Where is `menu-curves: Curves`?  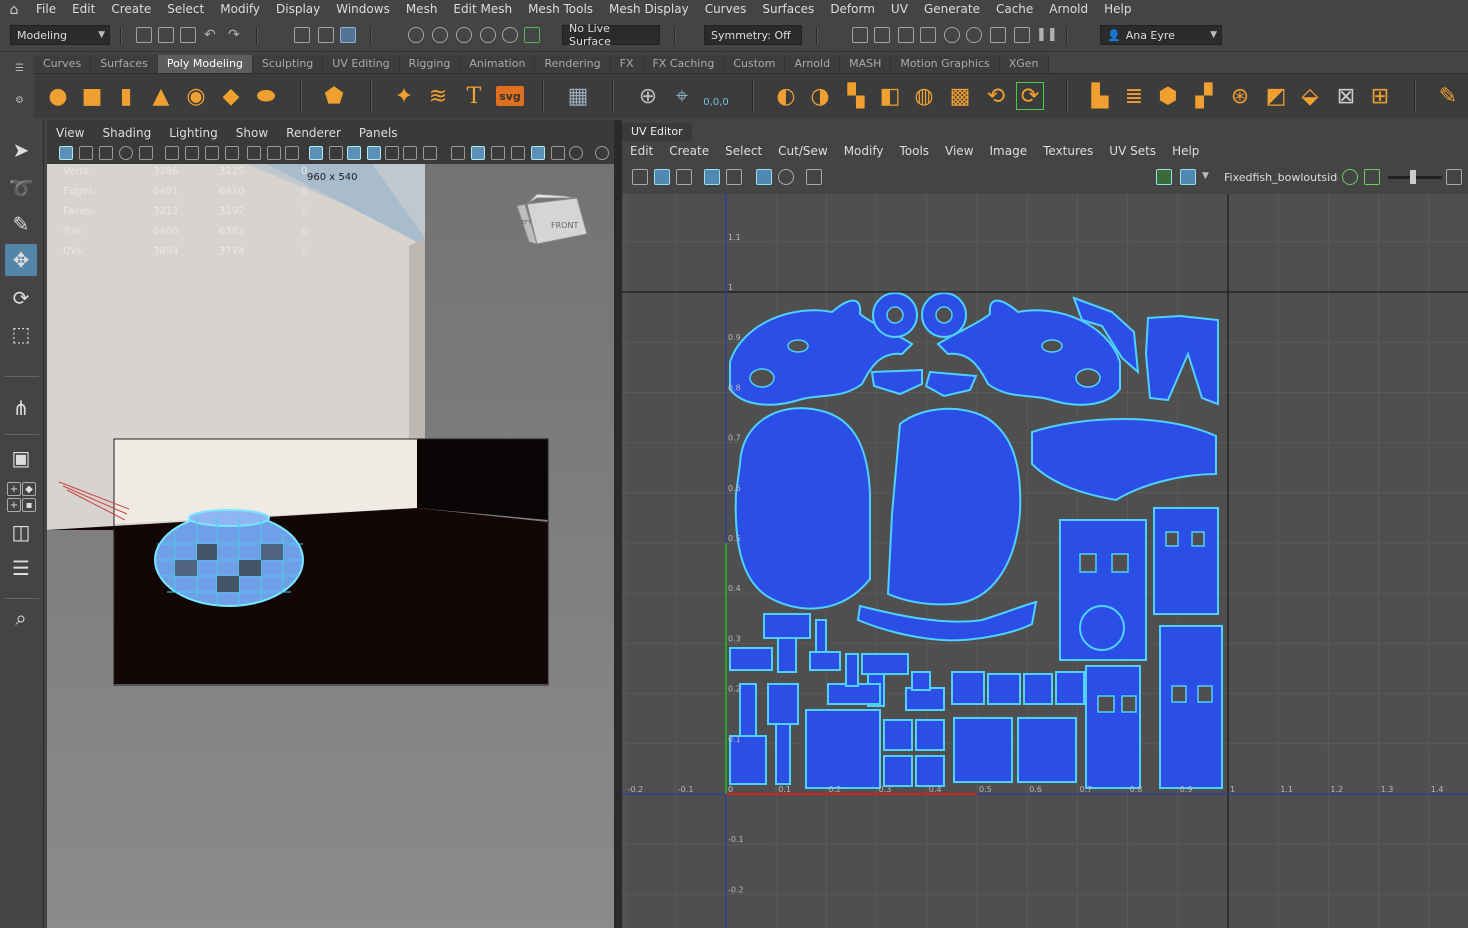 menu-curves: Curves is located at coordinates (726, 9).